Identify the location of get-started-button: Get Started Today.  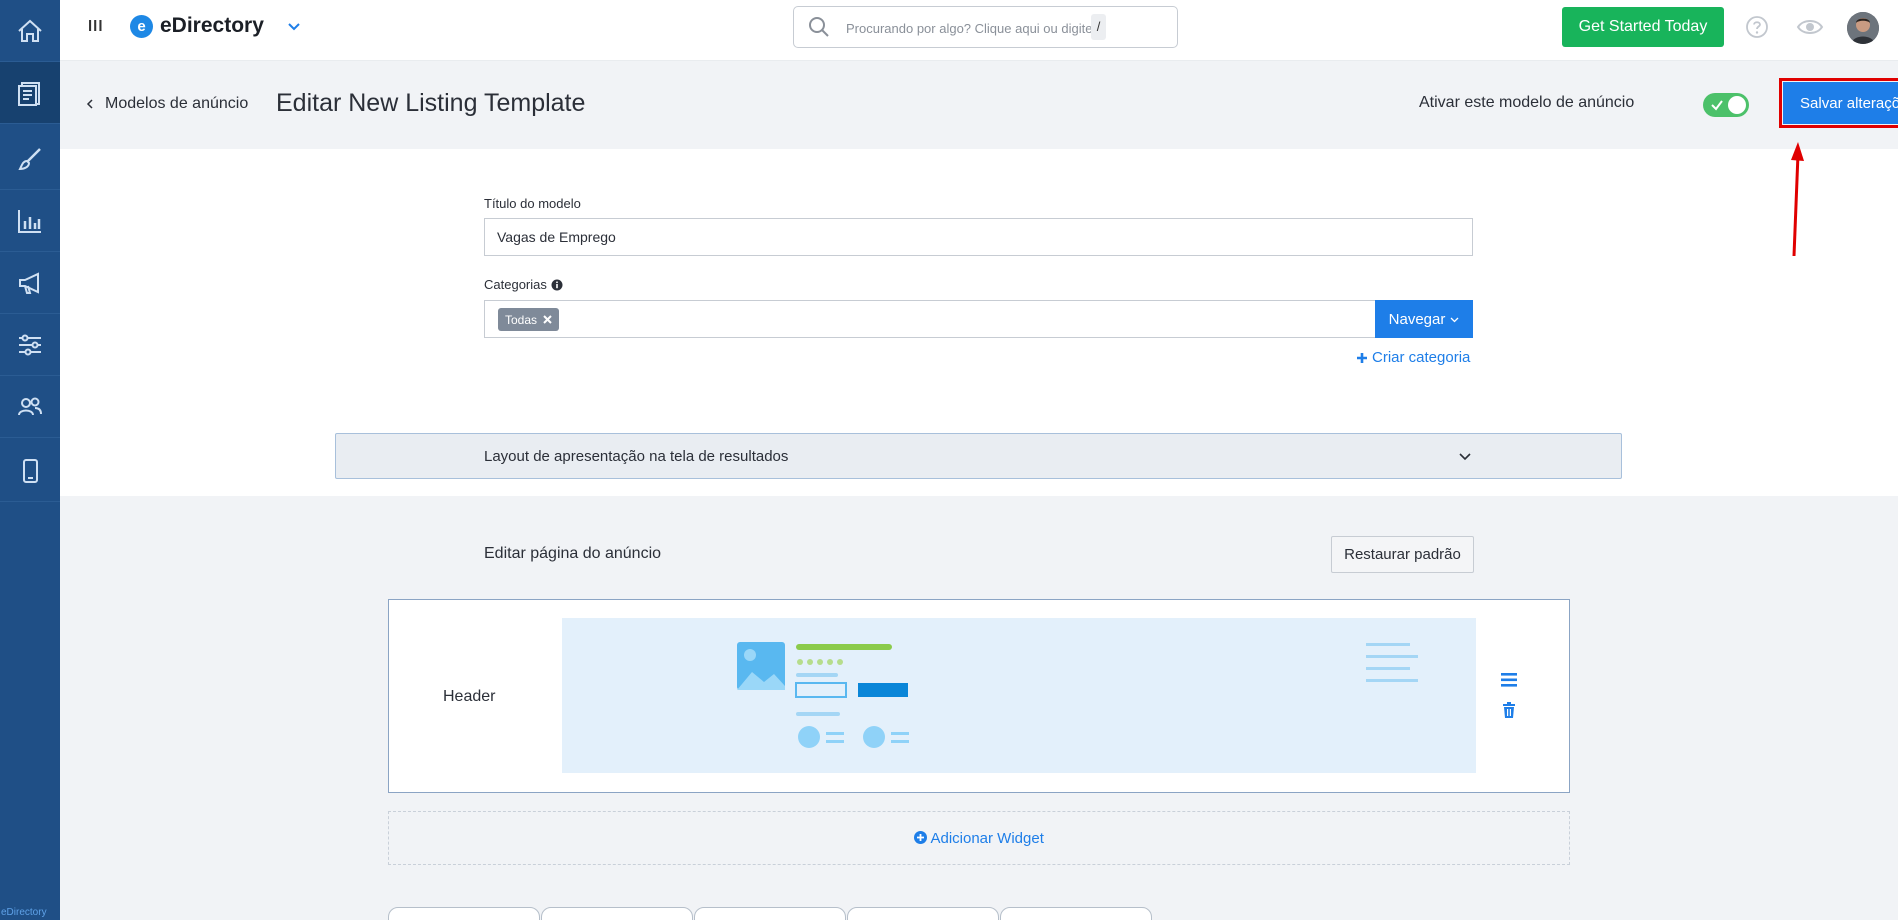
(1643, 27).